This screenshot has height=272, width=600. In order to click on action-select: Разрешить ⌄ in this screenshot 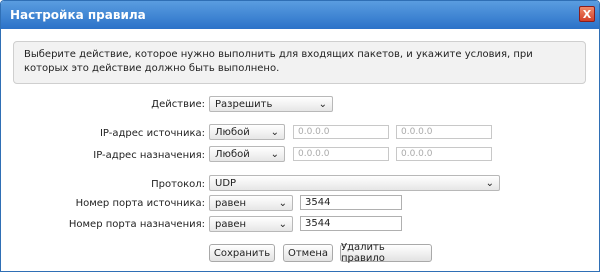, I will do `click(271, 104)`.